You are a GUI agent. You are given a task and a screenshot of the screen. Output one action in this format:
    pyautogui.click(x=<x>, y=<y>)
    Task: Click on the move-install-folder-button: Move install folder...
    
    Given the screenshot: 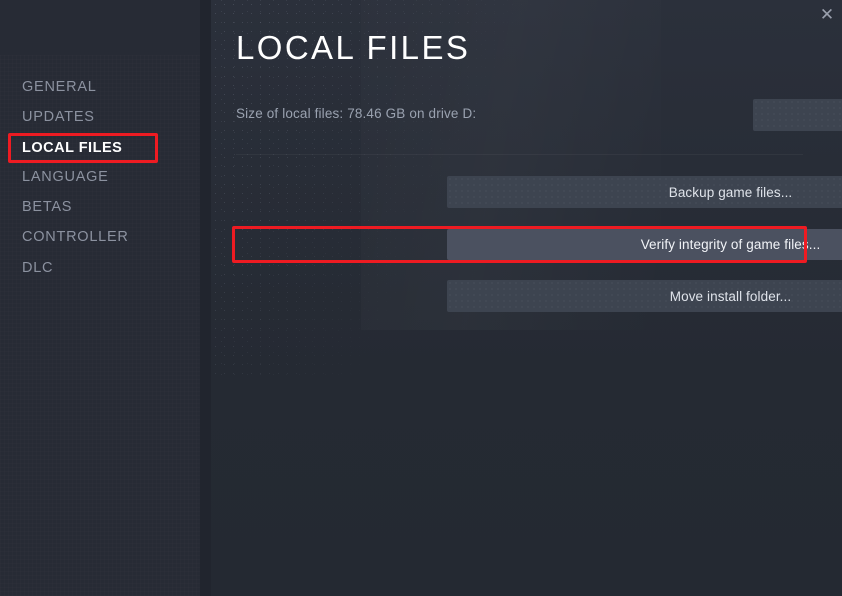 What is the action you would take?
    pyautogui.click(x=644, y=296)
    